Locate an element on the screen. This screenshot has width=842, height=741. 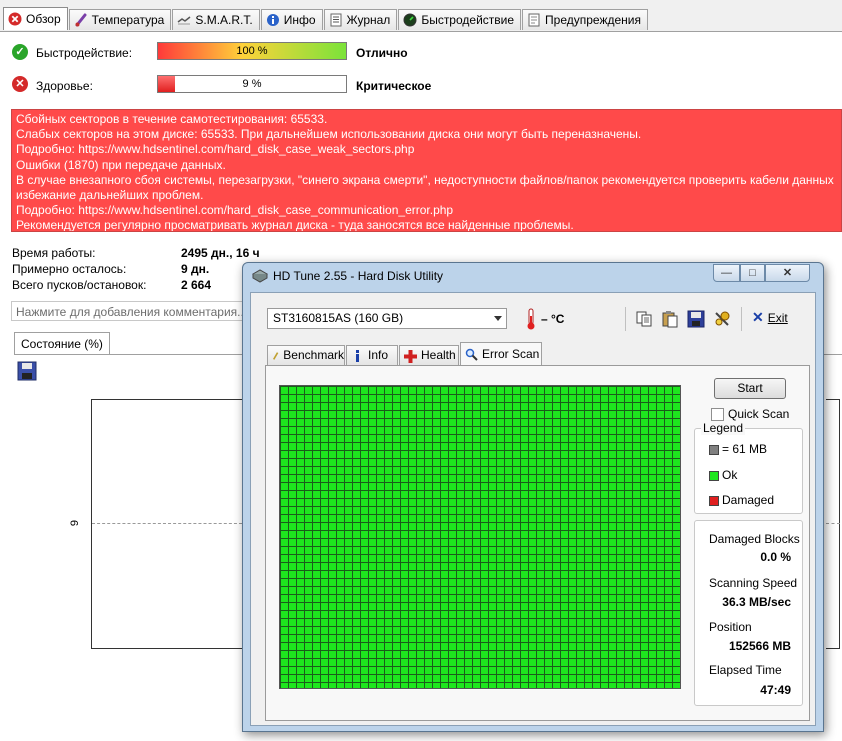
tab-benchmark: Benchmark is located at coordinates (306, 355).